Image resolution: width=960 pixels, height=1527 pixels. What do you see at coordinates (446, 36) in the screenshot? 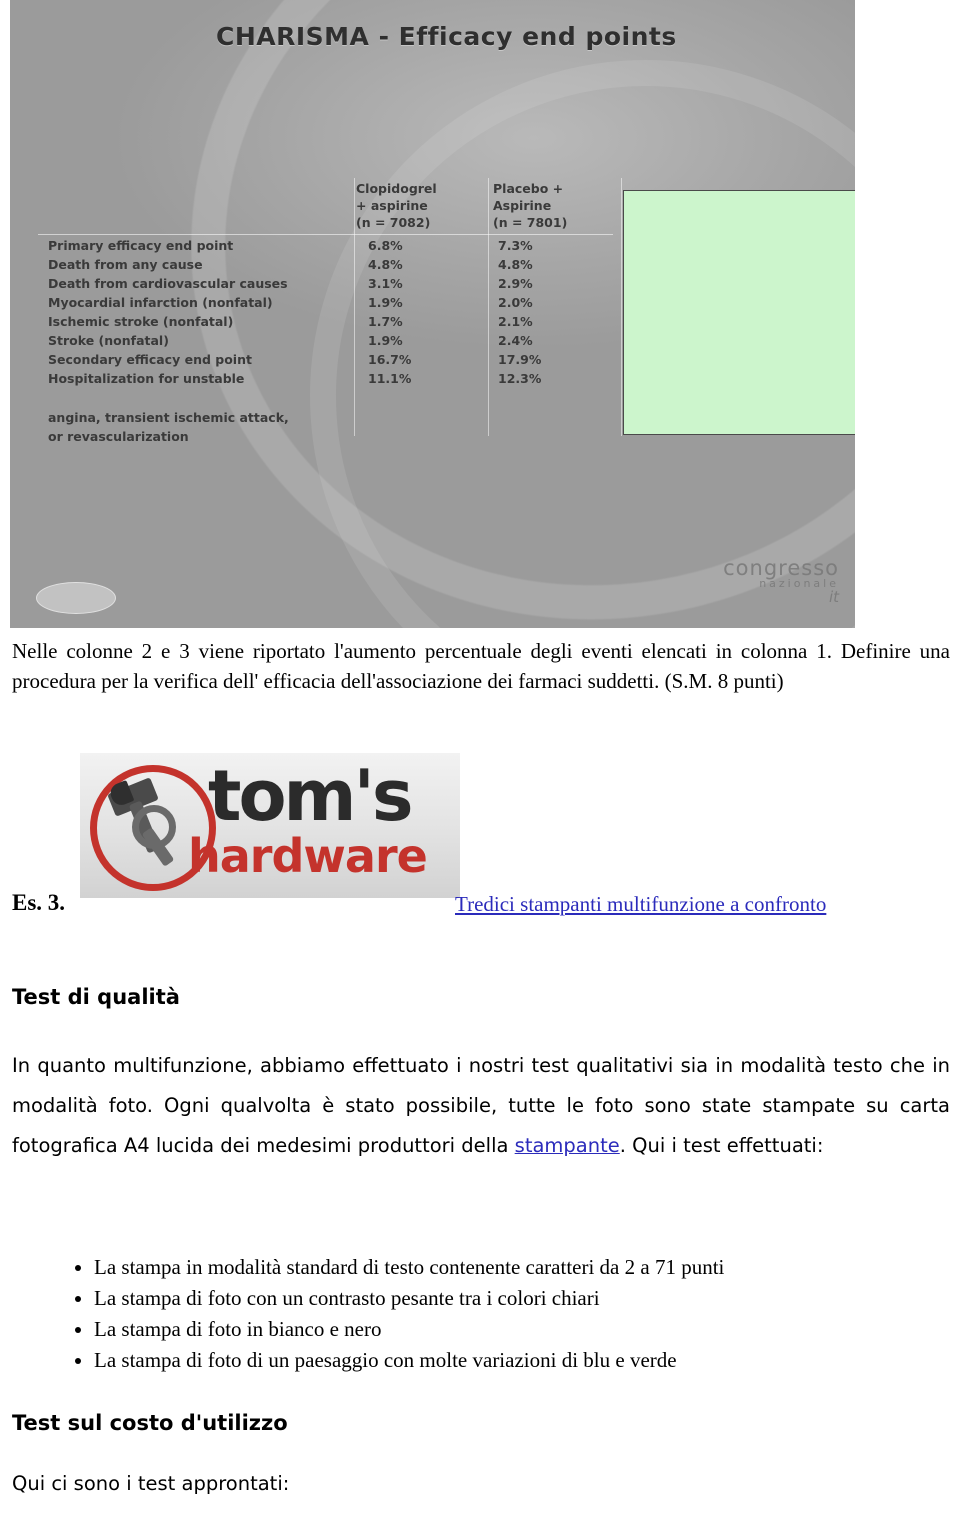
I see `slide-title: CHARISMA - Efficacy end points` at bounding box center [446, 36].